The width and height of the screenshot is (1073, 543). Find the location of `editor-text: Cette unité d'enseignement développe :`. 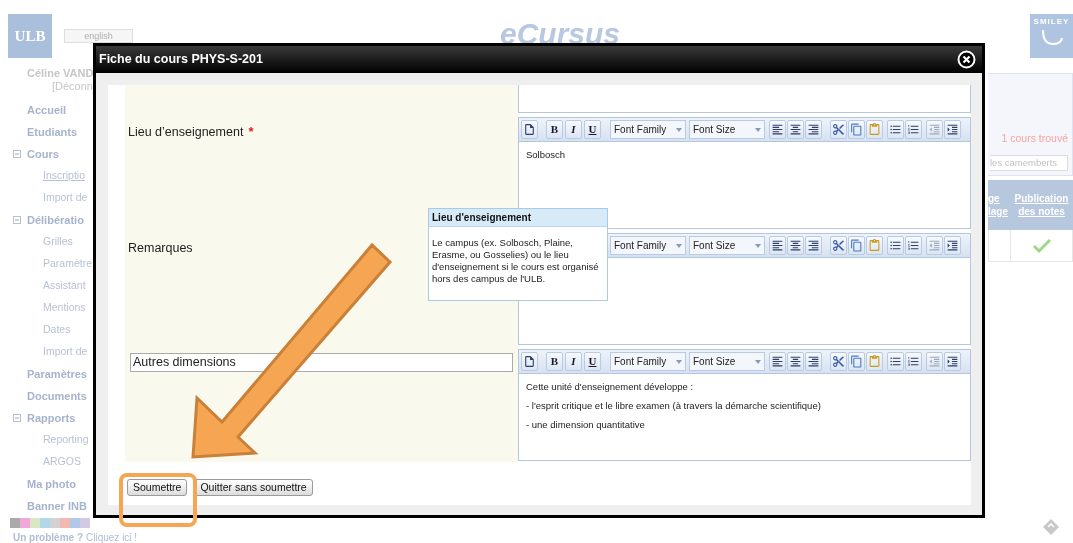

editor-text: Cette unité d'enseignement développe : is located at coordinates (610, 386).